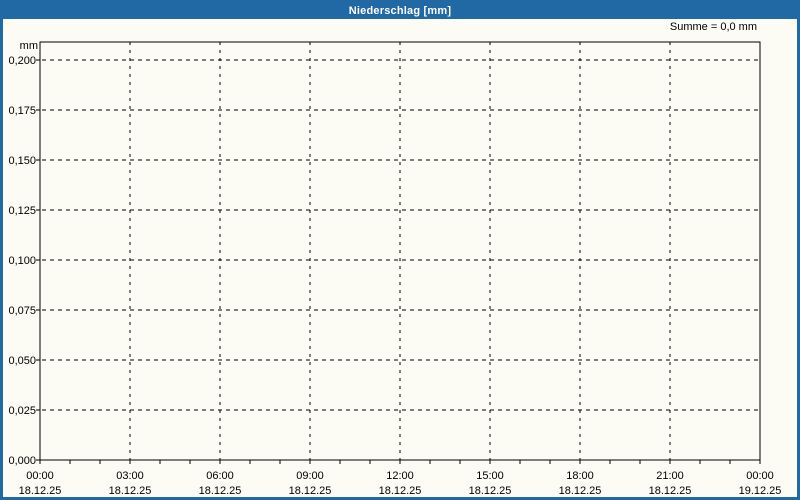 This screenshot has width=800, height=500. What do you see at coordinates (22, 61) in the screenshot?
I see `y-tick-label: 0,200` at bounding box center [22, 61].